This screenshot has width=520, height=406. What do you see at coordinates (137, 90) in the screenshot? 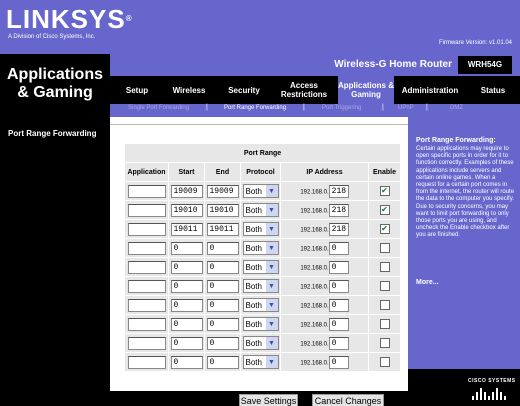
I see `tab-setup: Setup` at bounding box center [137, 90].